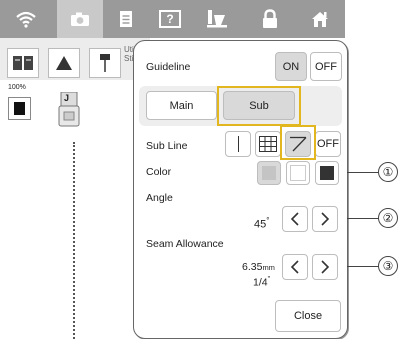  I want to click on angle-increase-button, so click(325, 219).